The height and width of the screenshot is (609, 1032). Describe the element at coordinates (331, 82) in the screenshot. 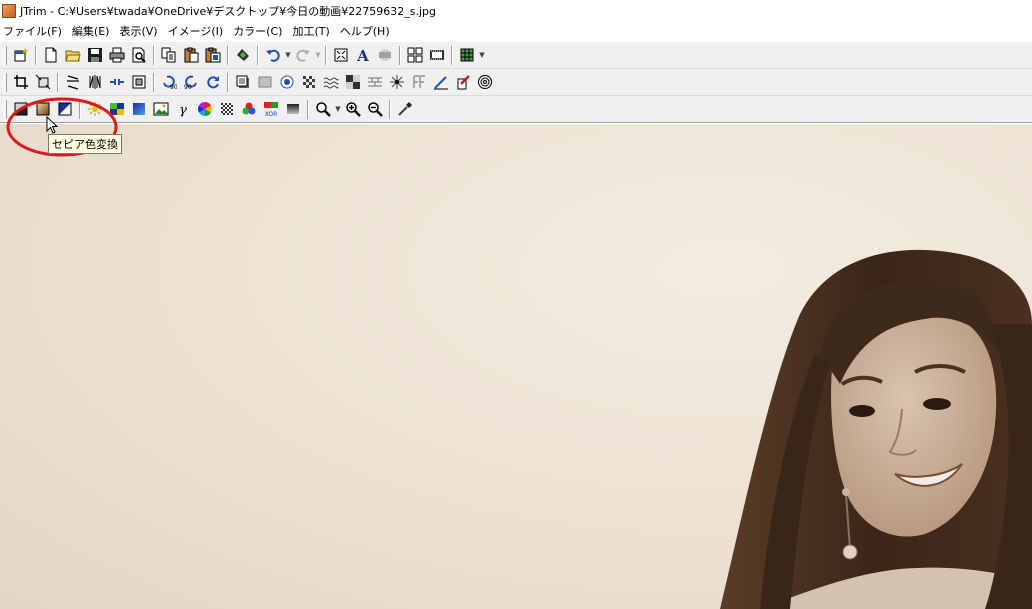

I see `wave-button` at that location.